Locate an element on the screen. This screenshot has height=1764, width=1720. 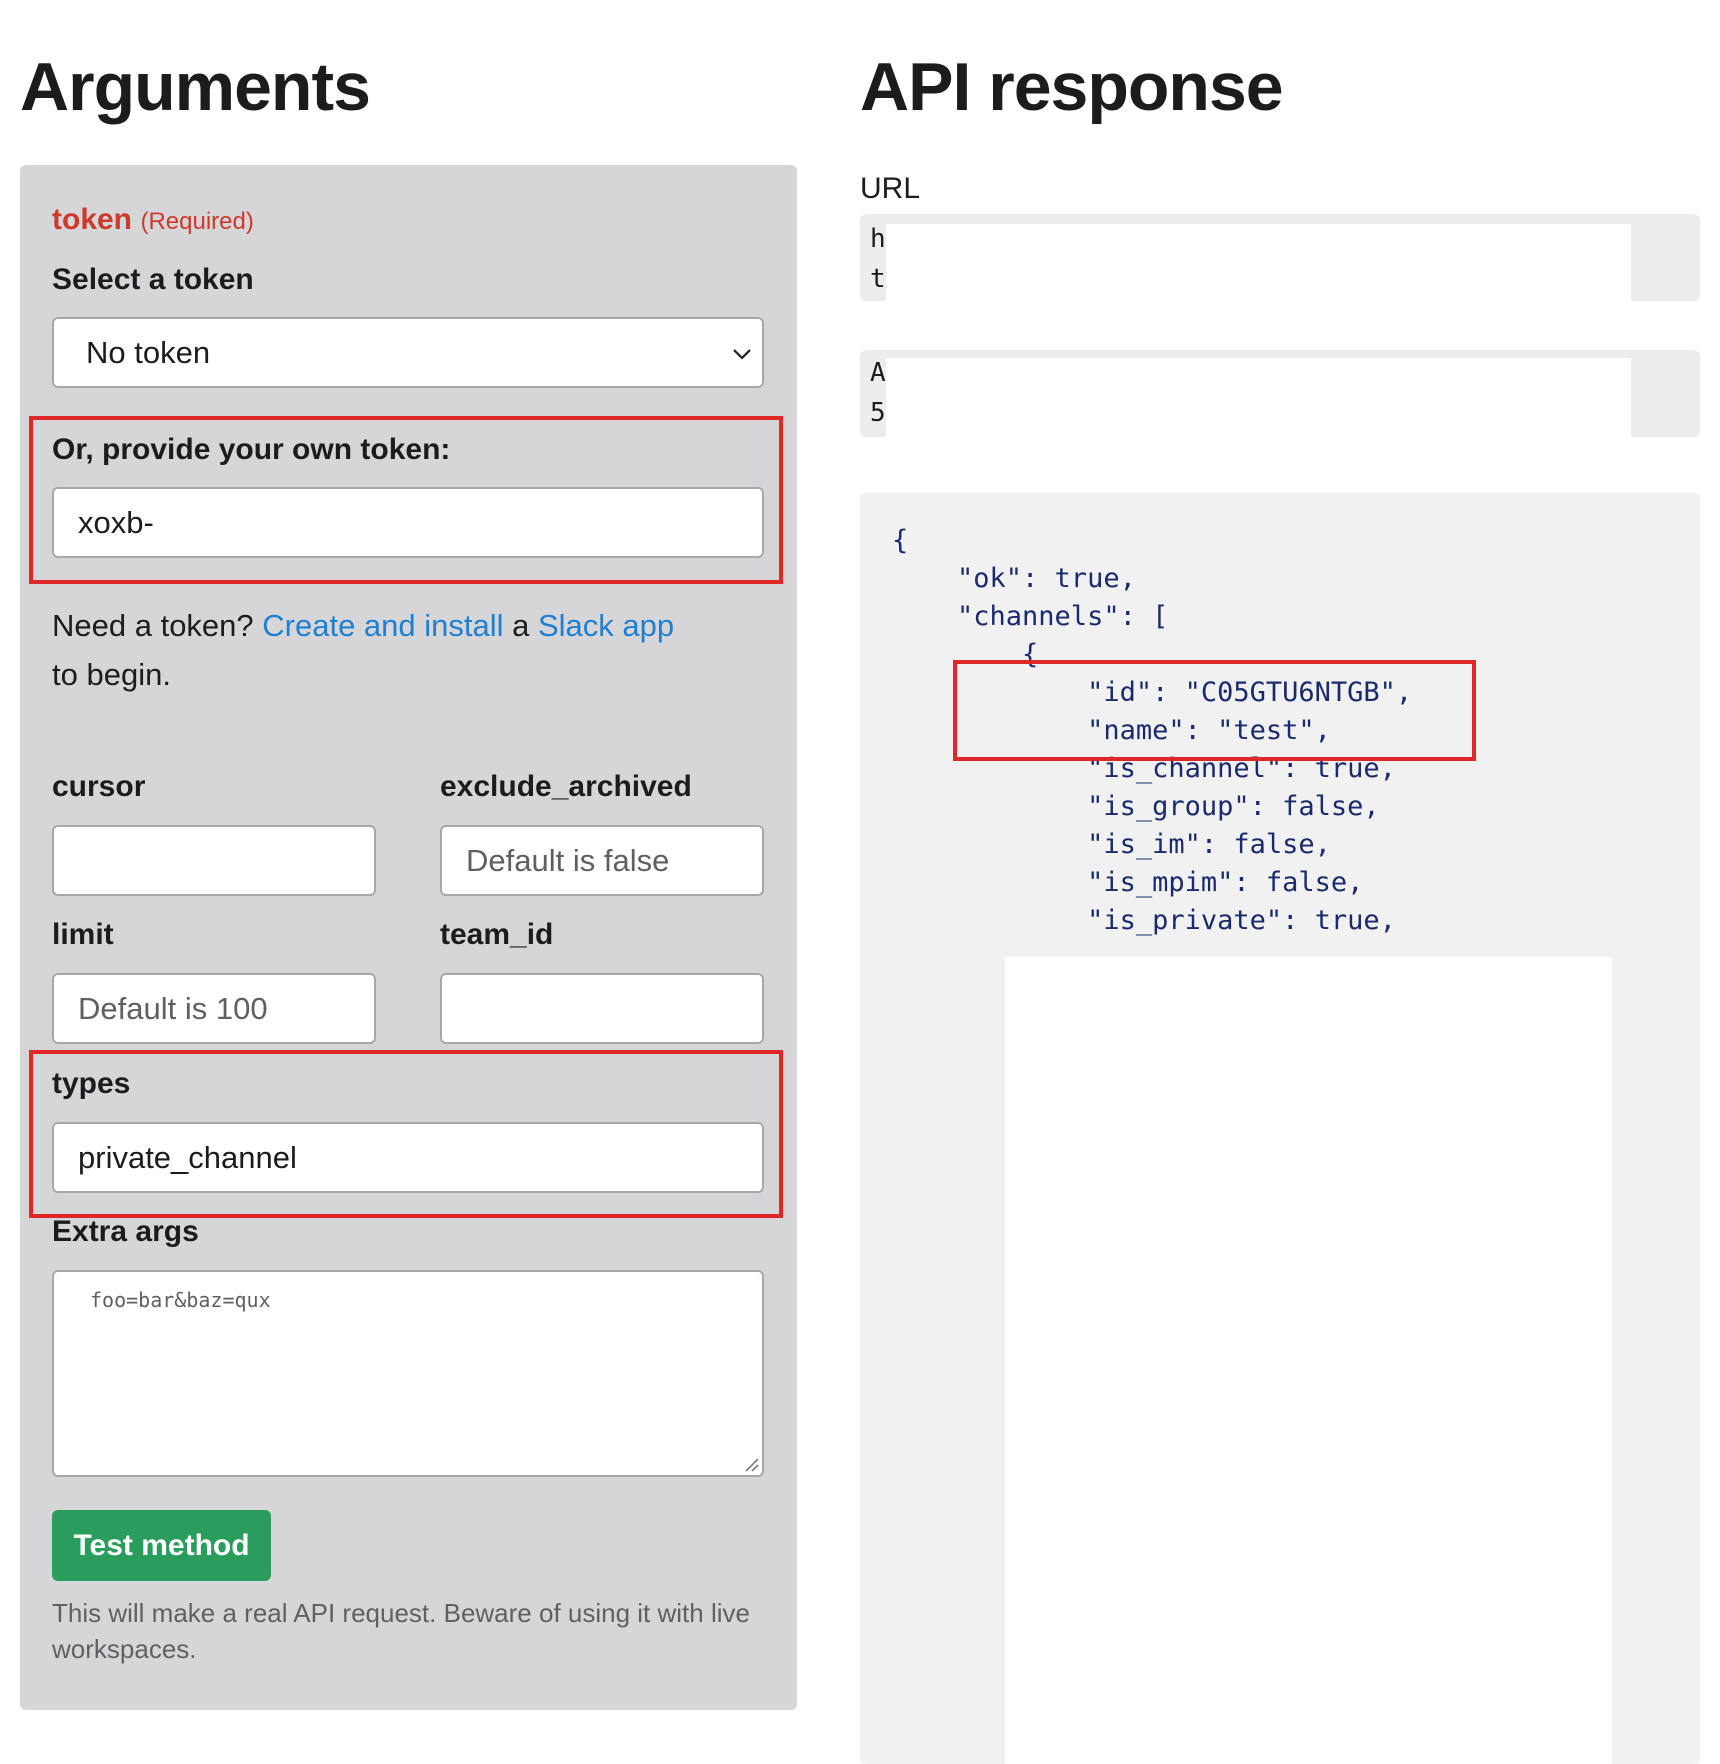
types-highlight is located at coordinates (406, 1134).